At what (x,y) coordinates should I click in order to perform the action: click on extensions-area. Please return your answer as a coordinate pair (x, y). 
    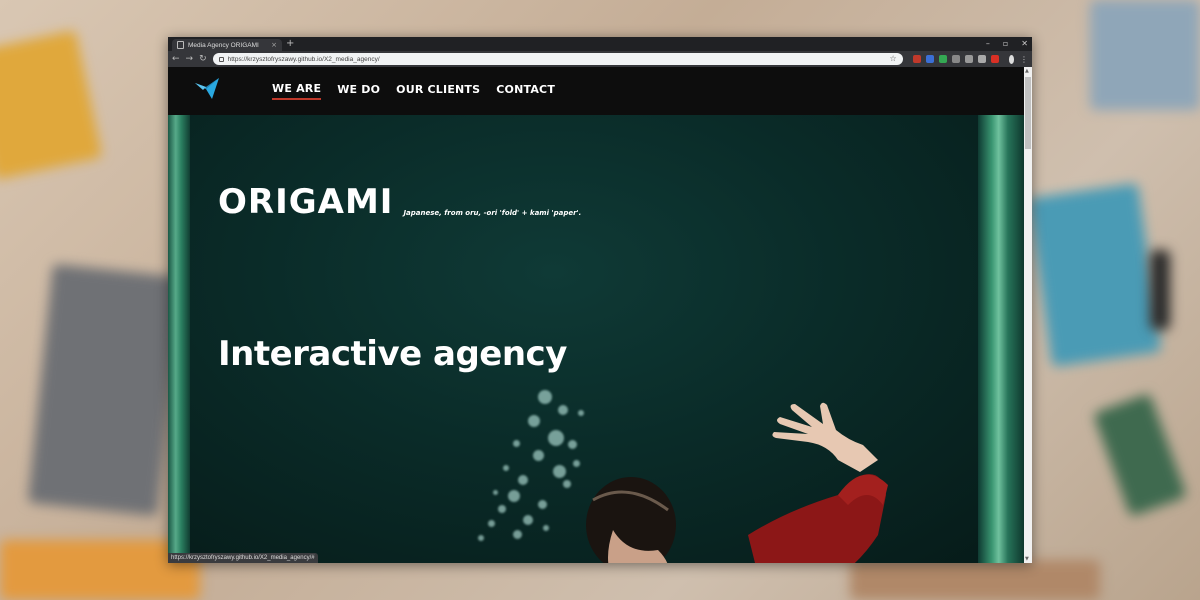
    Looking at the image, I should click on (955, 59).